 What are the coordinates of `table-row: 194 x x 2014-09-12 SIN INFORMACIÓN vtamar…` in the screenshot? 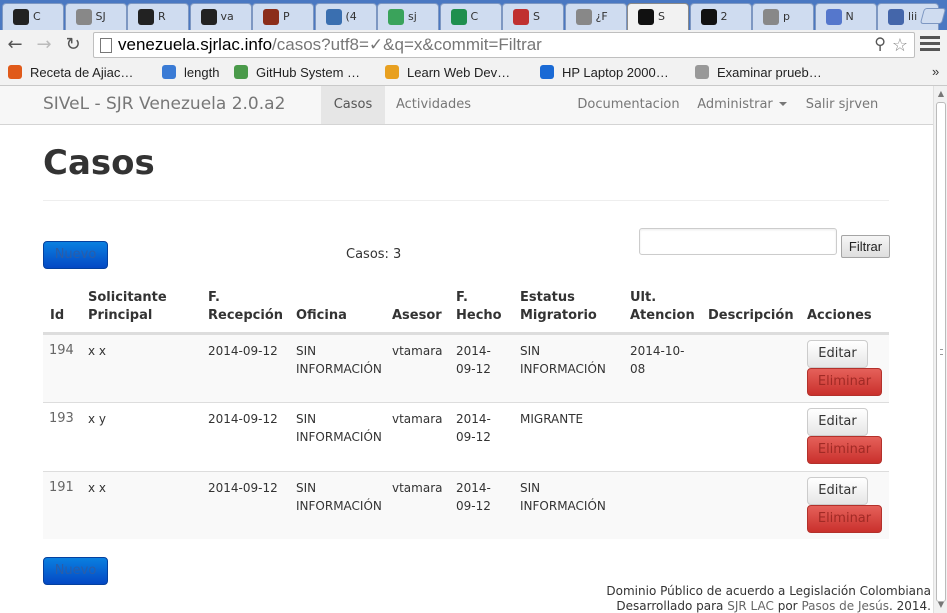 It's located at (466, 368).